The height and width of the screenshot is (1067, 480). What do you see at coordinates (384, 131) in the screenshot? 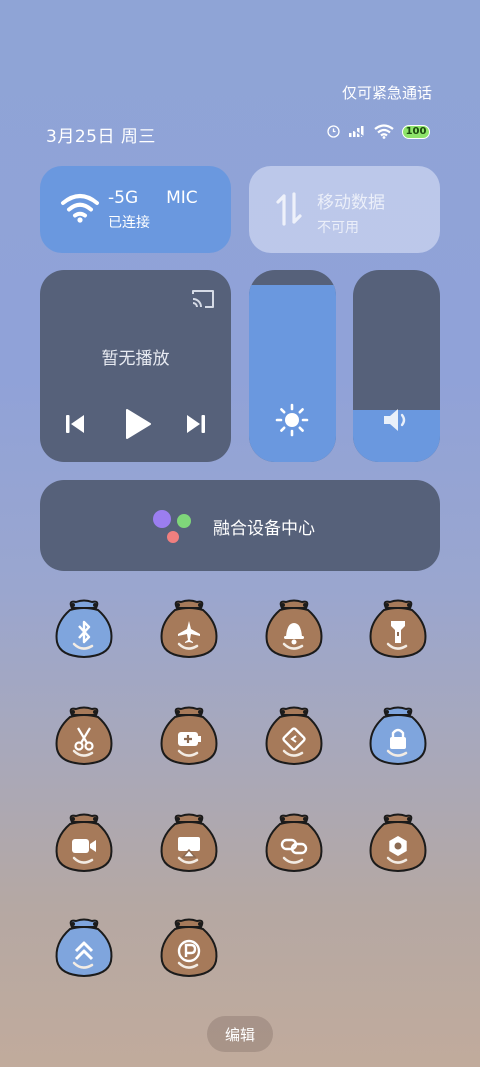
I see `wifi-status-icon` at bounding box center [384, 131].